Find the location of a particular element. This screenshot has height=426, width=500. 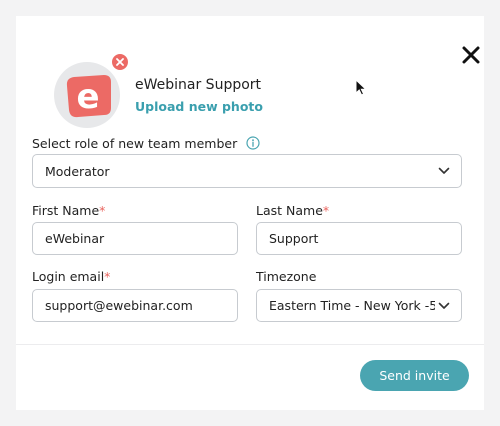

close-button is located at coordinates (471, 55).